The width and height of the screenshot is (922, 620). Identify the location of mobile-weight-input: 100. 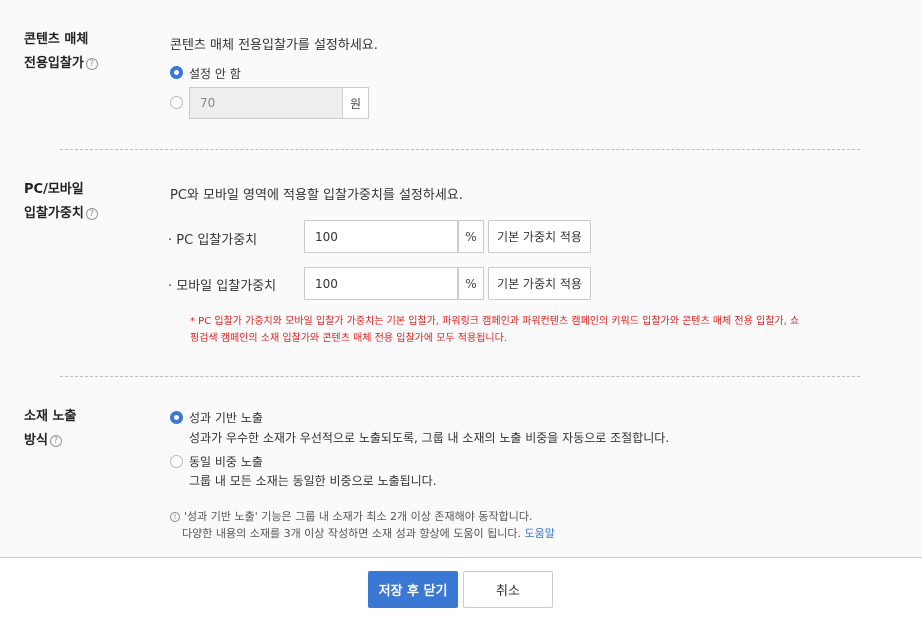
(381, 283).